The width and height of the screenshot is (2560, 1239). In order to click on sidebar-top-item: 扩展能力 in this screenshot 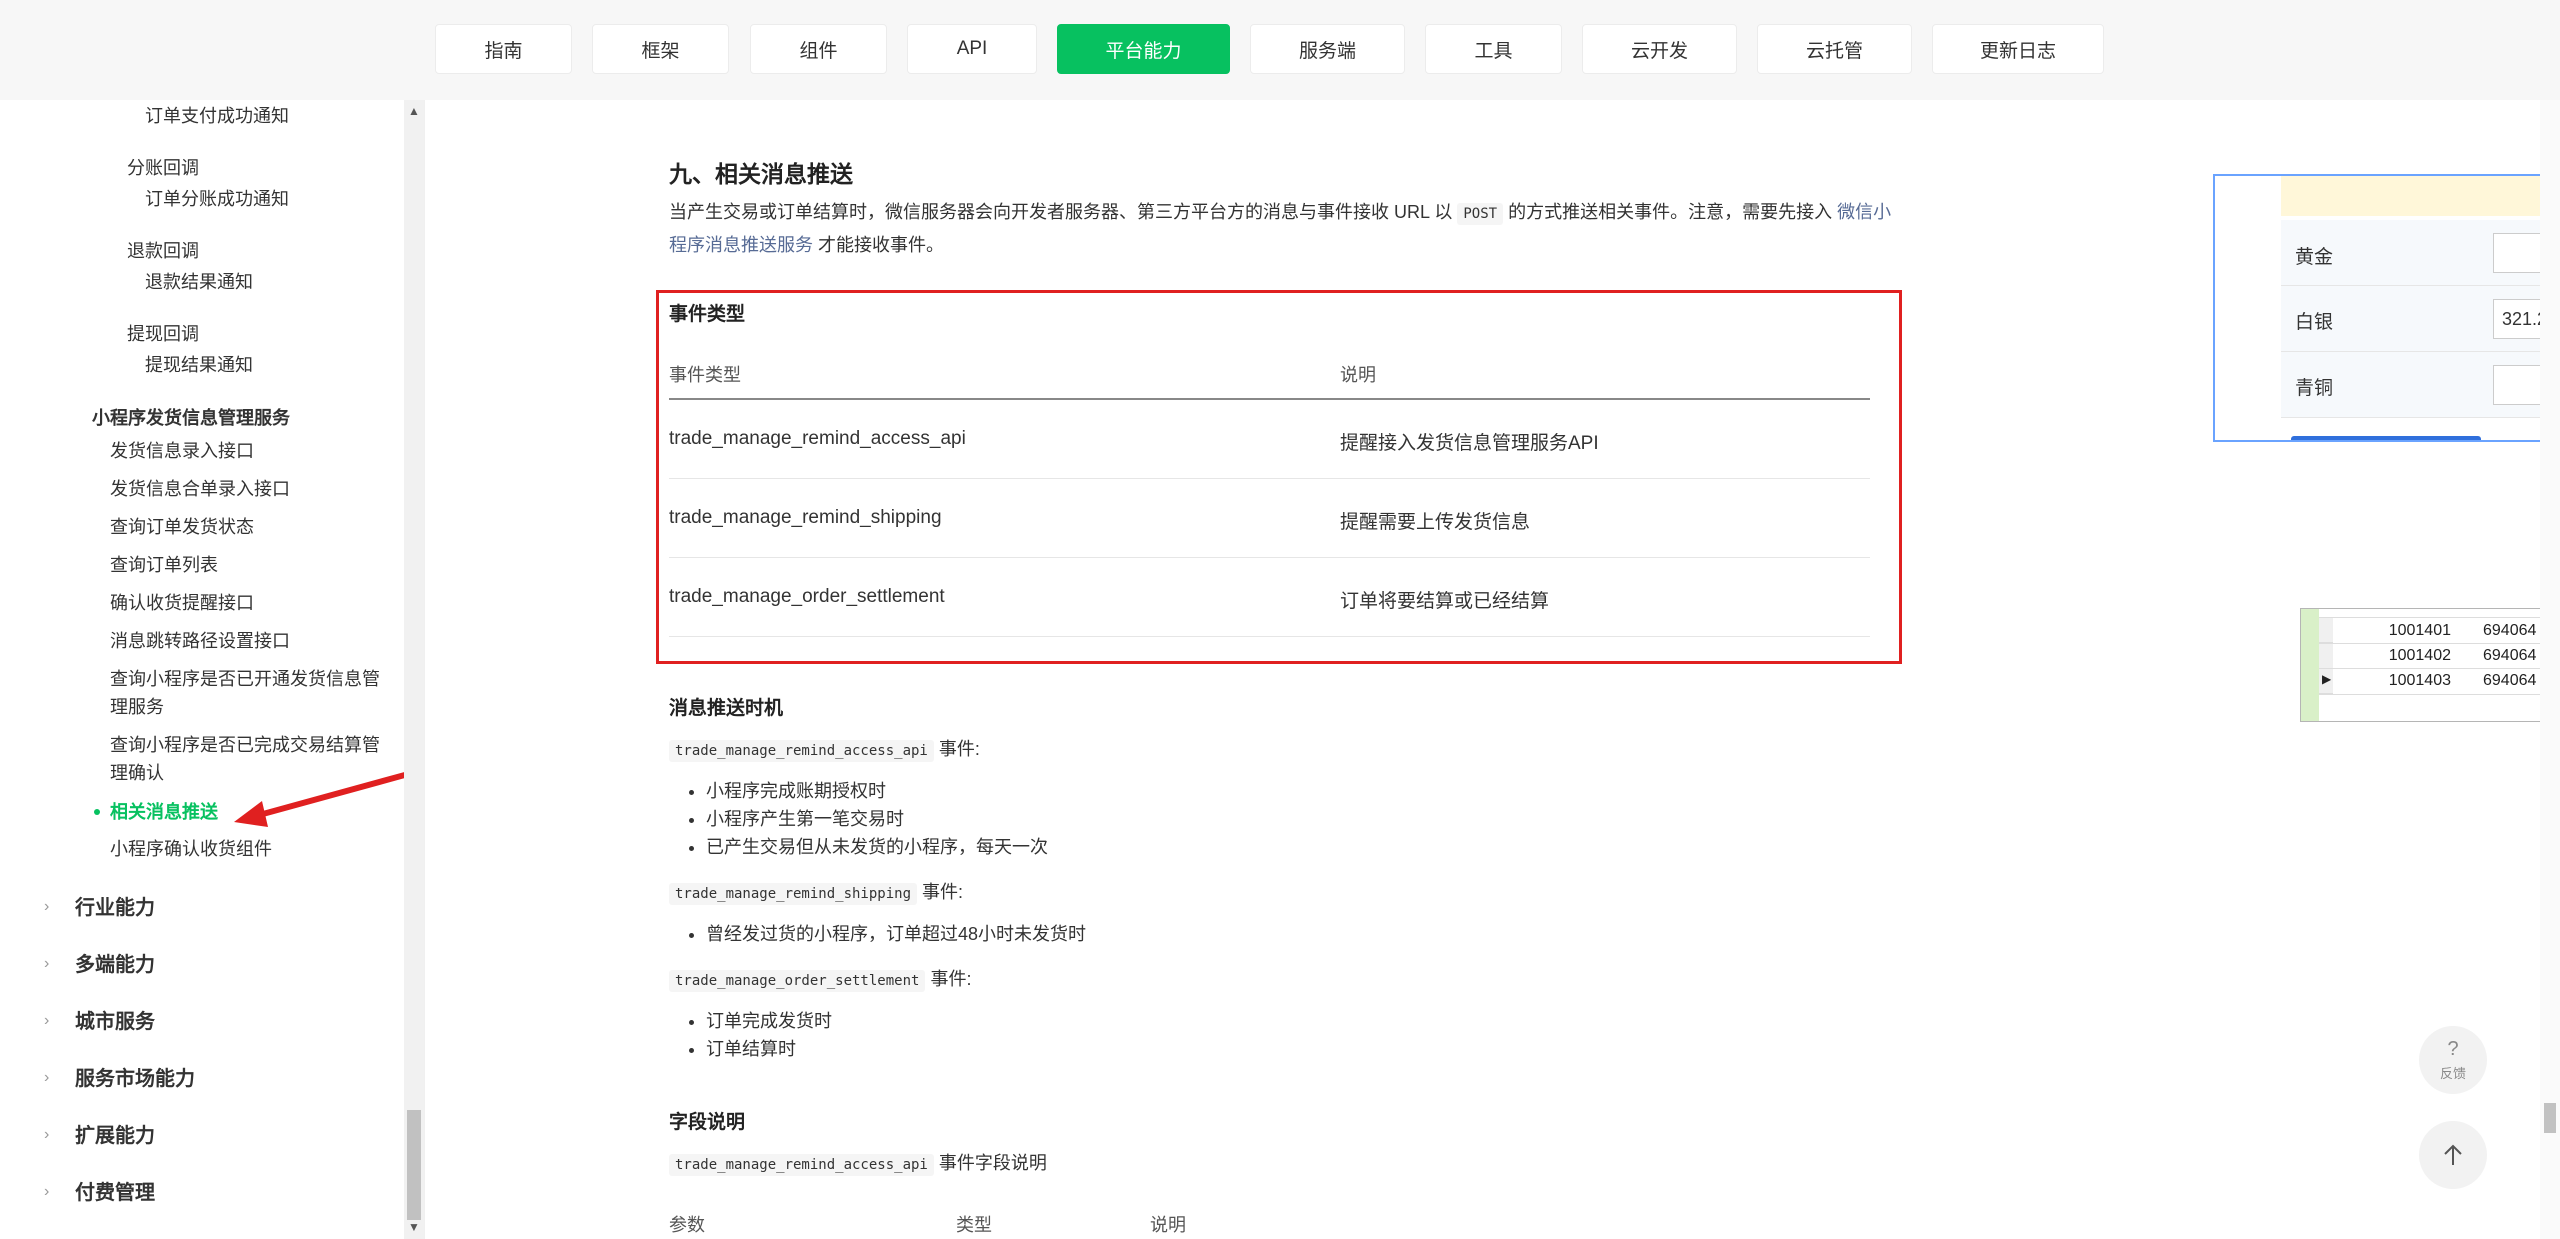, I will do `click(115, 1136)`.